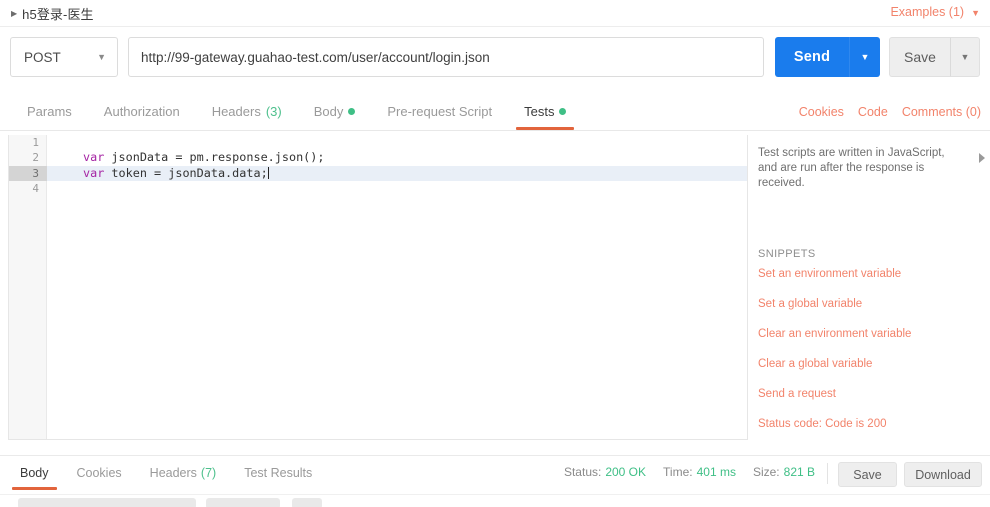 This screenshot has width=990, height=507. Describe the element at coordinates (35, 189) in the screenshot. I see `line-number: 4` at that location.